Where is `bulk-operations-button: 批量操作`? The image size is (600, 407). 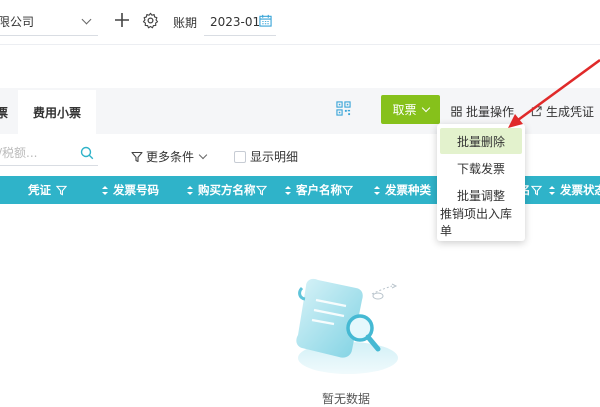 bulk-operations-button: 批量操作 is located at coordinates (482, 111).